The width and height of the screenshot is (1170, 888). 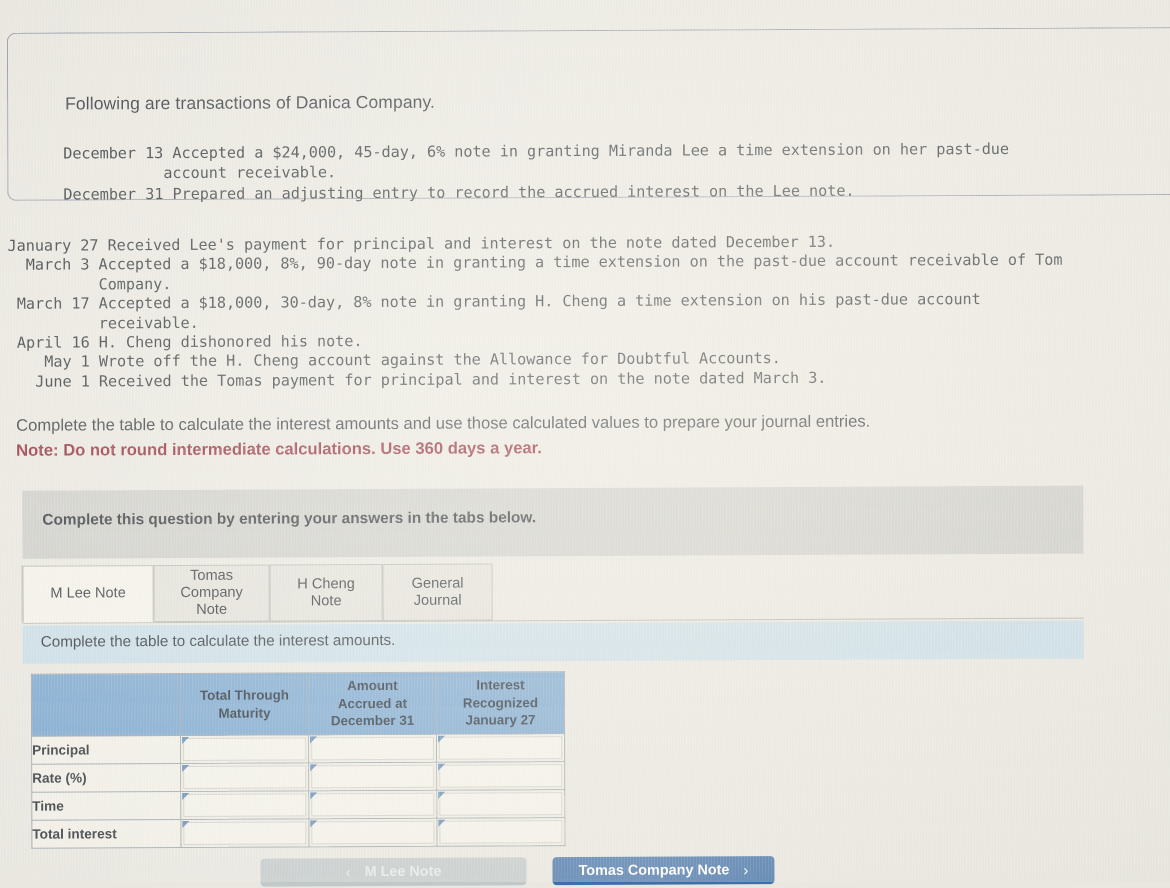 I want to click on header-line: Amount, so click(x=372, y=686).